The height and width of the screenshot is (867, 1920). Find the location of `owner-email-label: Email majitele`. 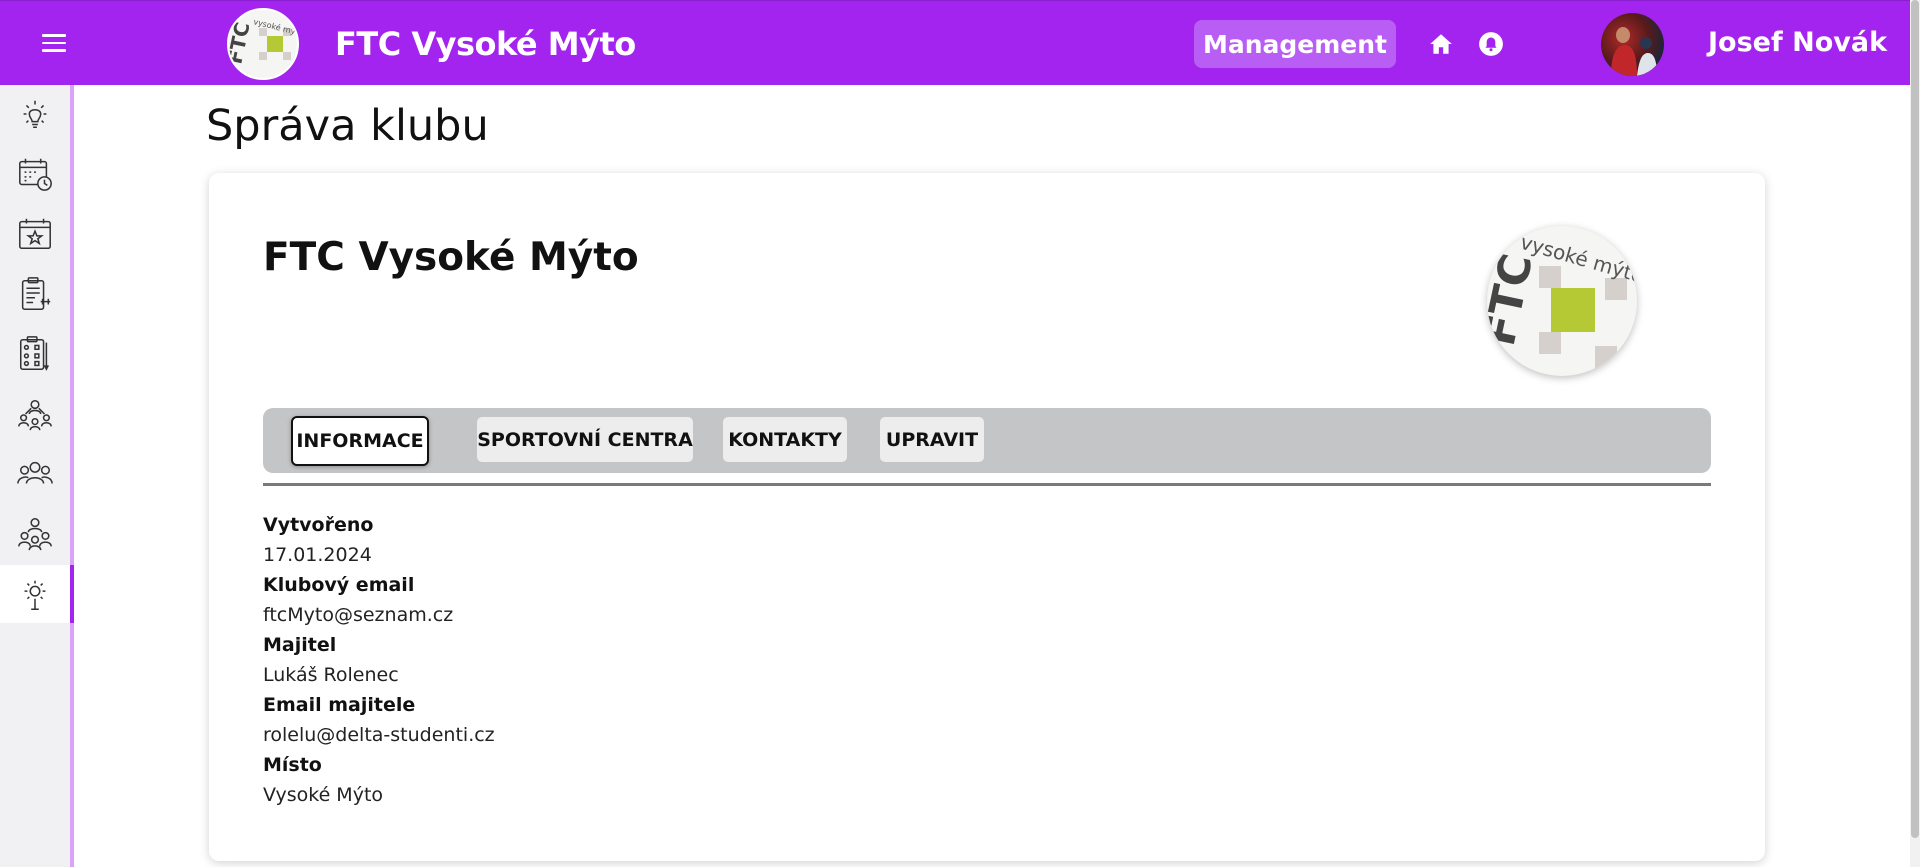

owner-email-label: Email majitele is located at coordinates (339, 705).